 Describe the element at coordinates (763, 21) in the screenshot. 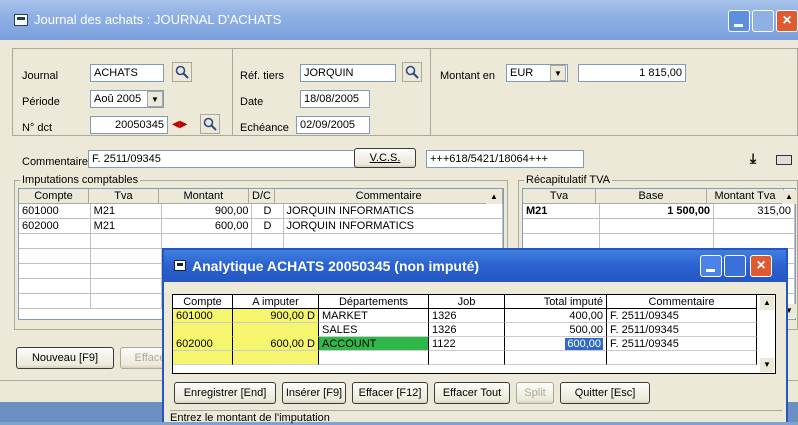

I see `maximize-button` at that location.